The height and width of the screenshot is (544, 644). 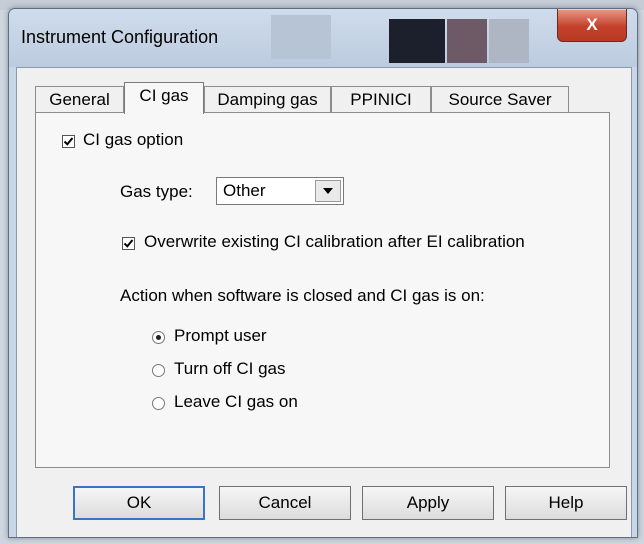 I want to click on gas-type-select: Other, so click(x=280, y=191).